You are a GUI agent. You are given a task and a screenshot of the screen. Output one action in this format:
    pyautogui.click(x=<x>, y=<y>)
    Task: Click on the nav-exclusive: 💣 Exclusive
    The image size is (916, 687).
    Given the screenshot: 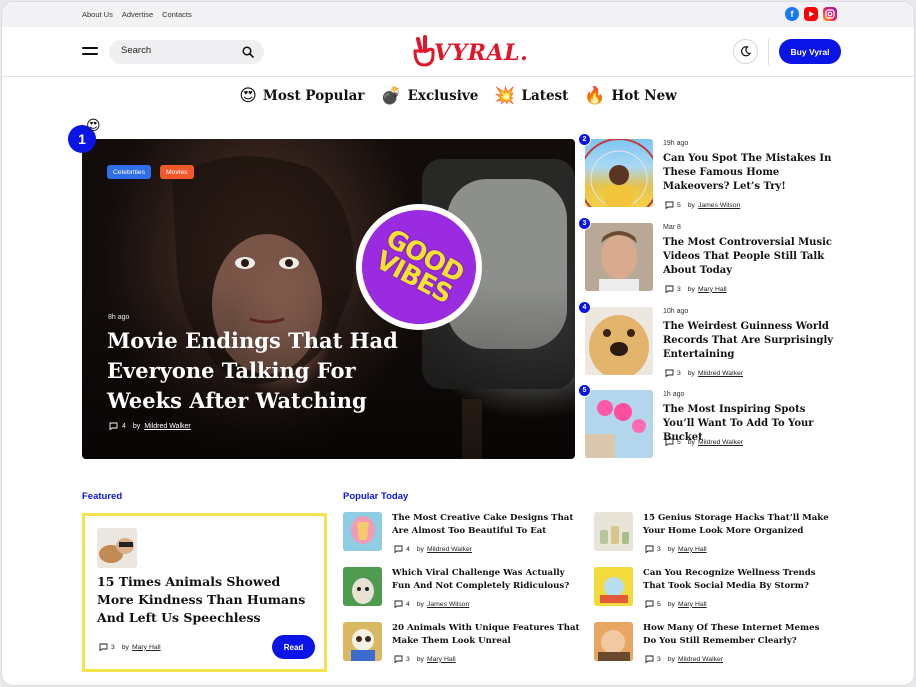 What is the action you would take?
    pyautogui.click(x=429, y=96)
    